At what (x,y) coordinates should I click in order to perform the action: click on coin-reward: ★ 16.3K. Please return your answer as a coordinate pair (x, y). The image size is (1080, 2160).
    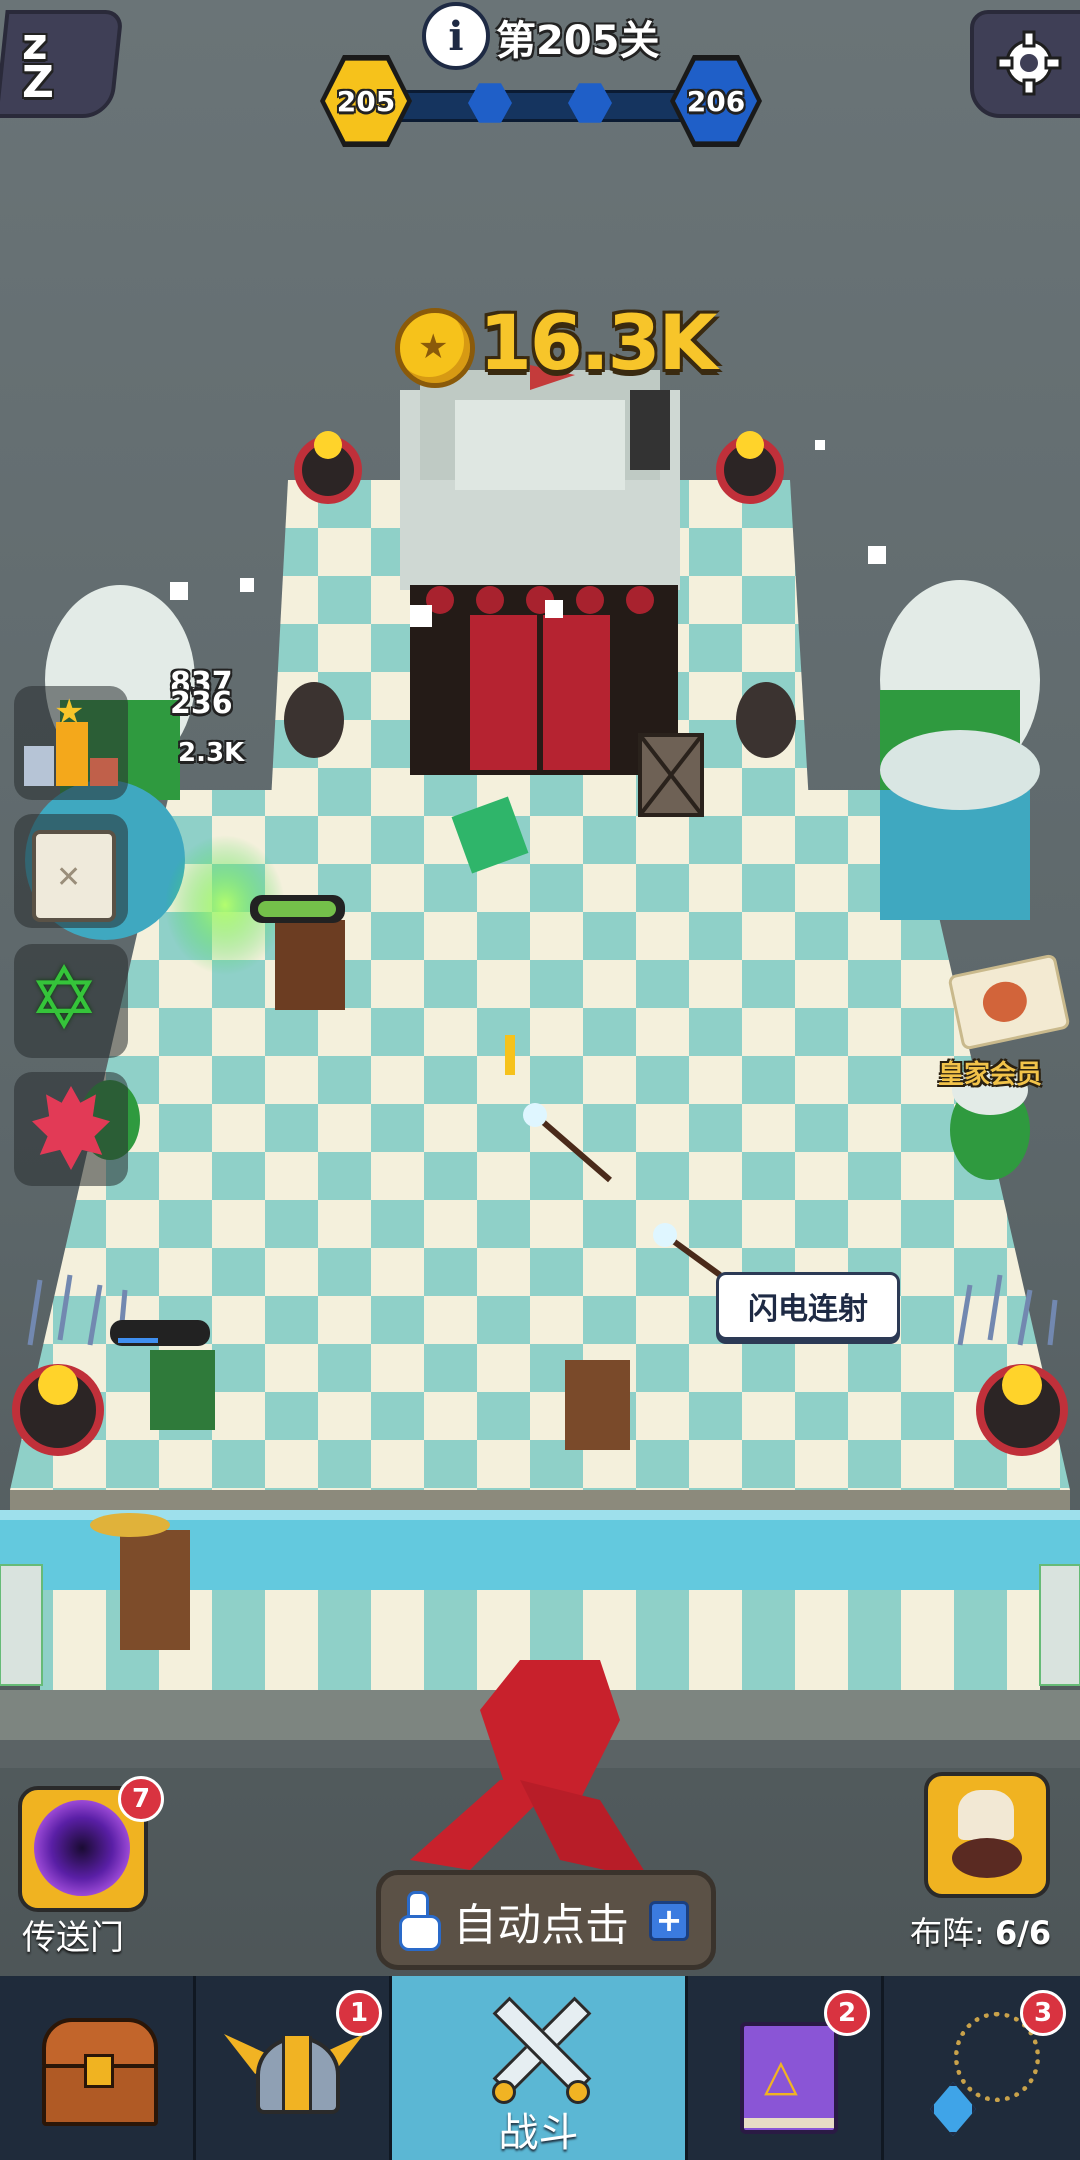
    Looking at the image, I should click on (556, 343).